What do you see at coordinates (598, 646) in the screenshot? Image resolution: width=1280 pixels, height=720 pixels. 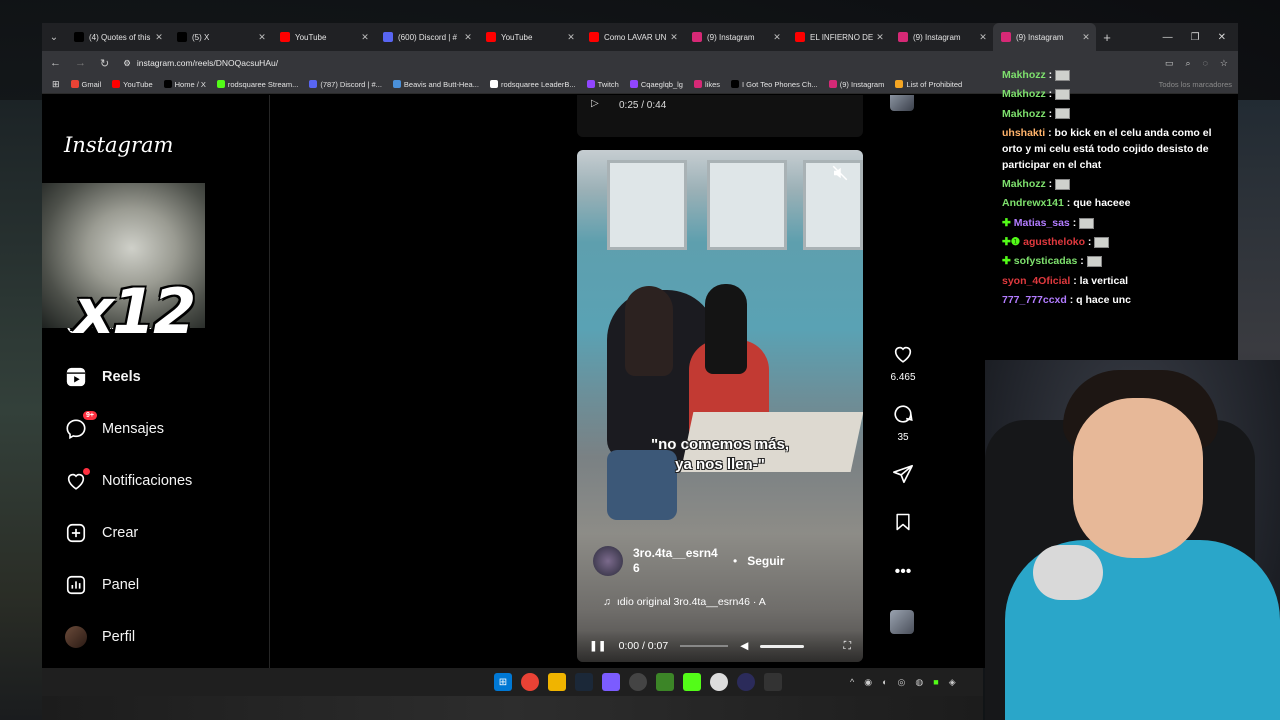 I see `pause-icon: ❚❚` at bounding box center [598, 646].